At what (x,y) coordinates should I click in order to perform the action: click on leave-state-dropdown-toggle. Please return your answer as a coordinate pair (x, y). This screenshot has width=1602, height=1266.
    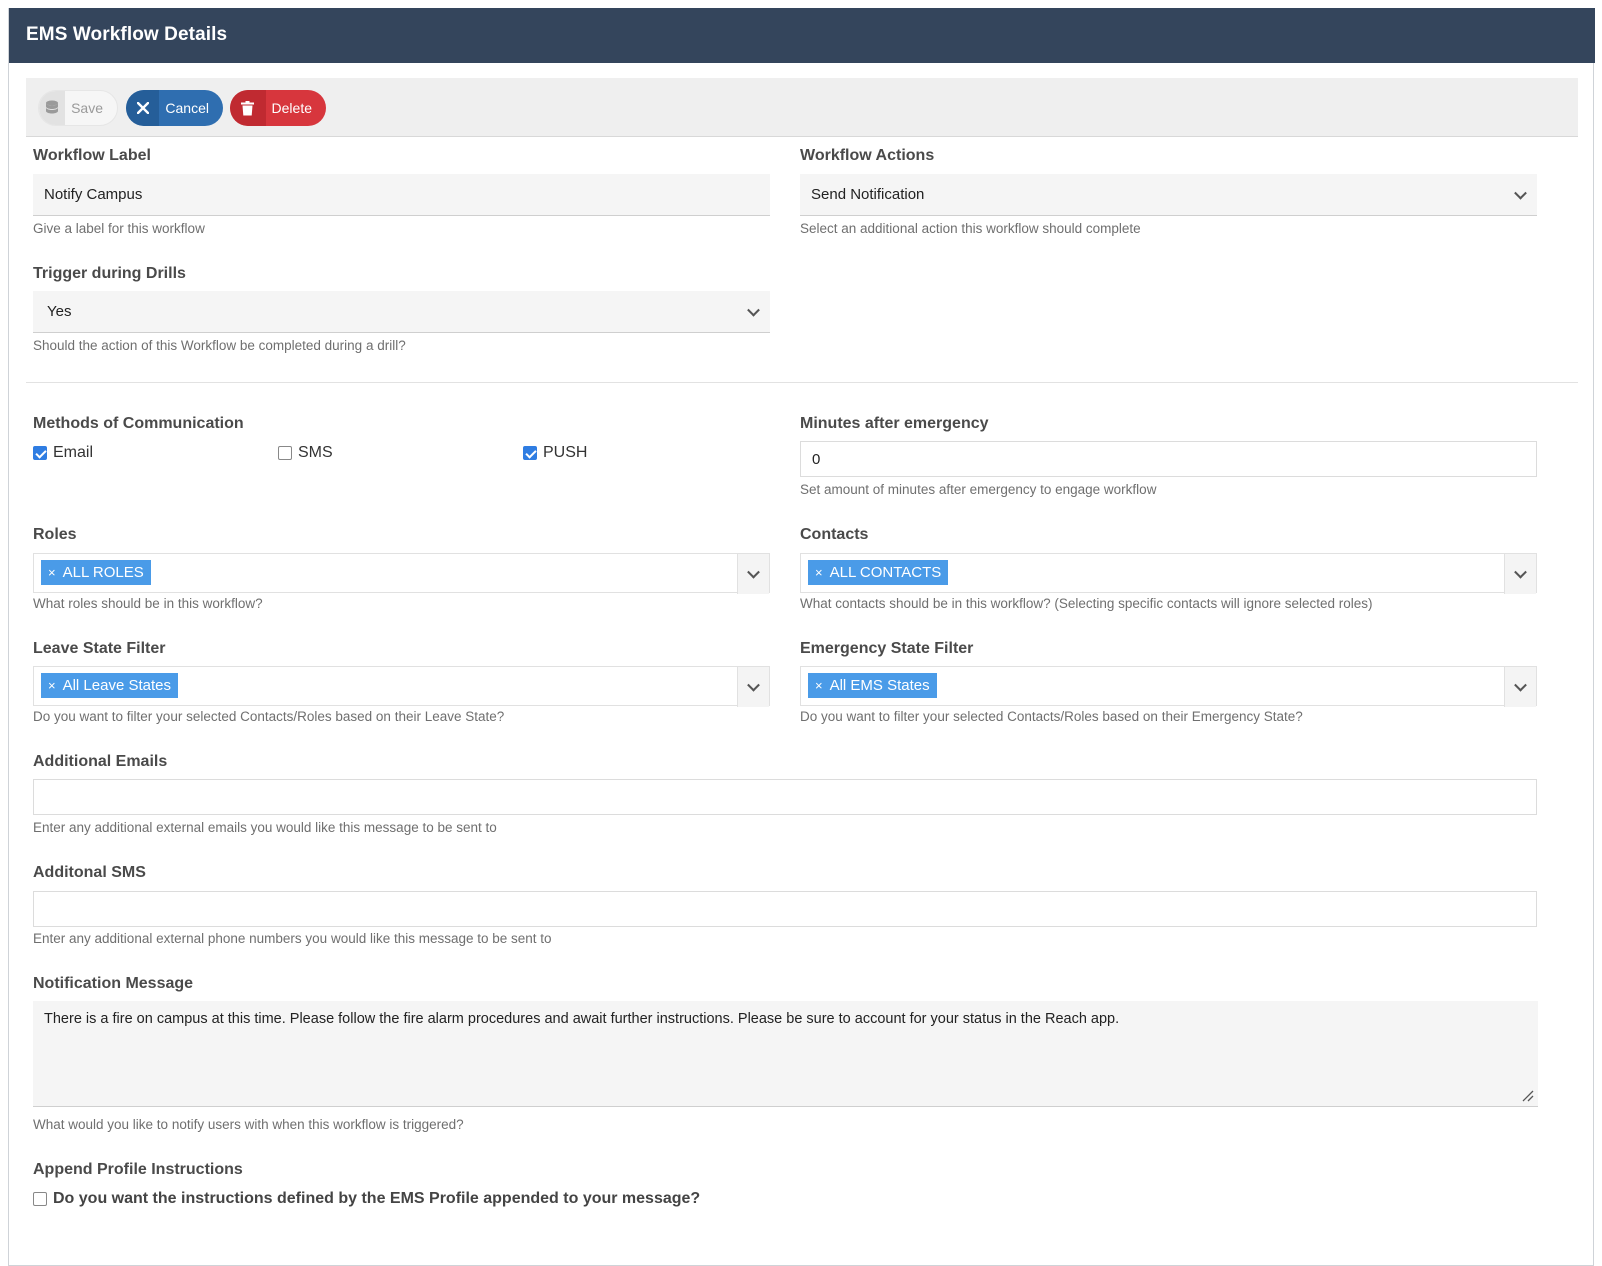
    Looking at the image, I should click on (753, 687).